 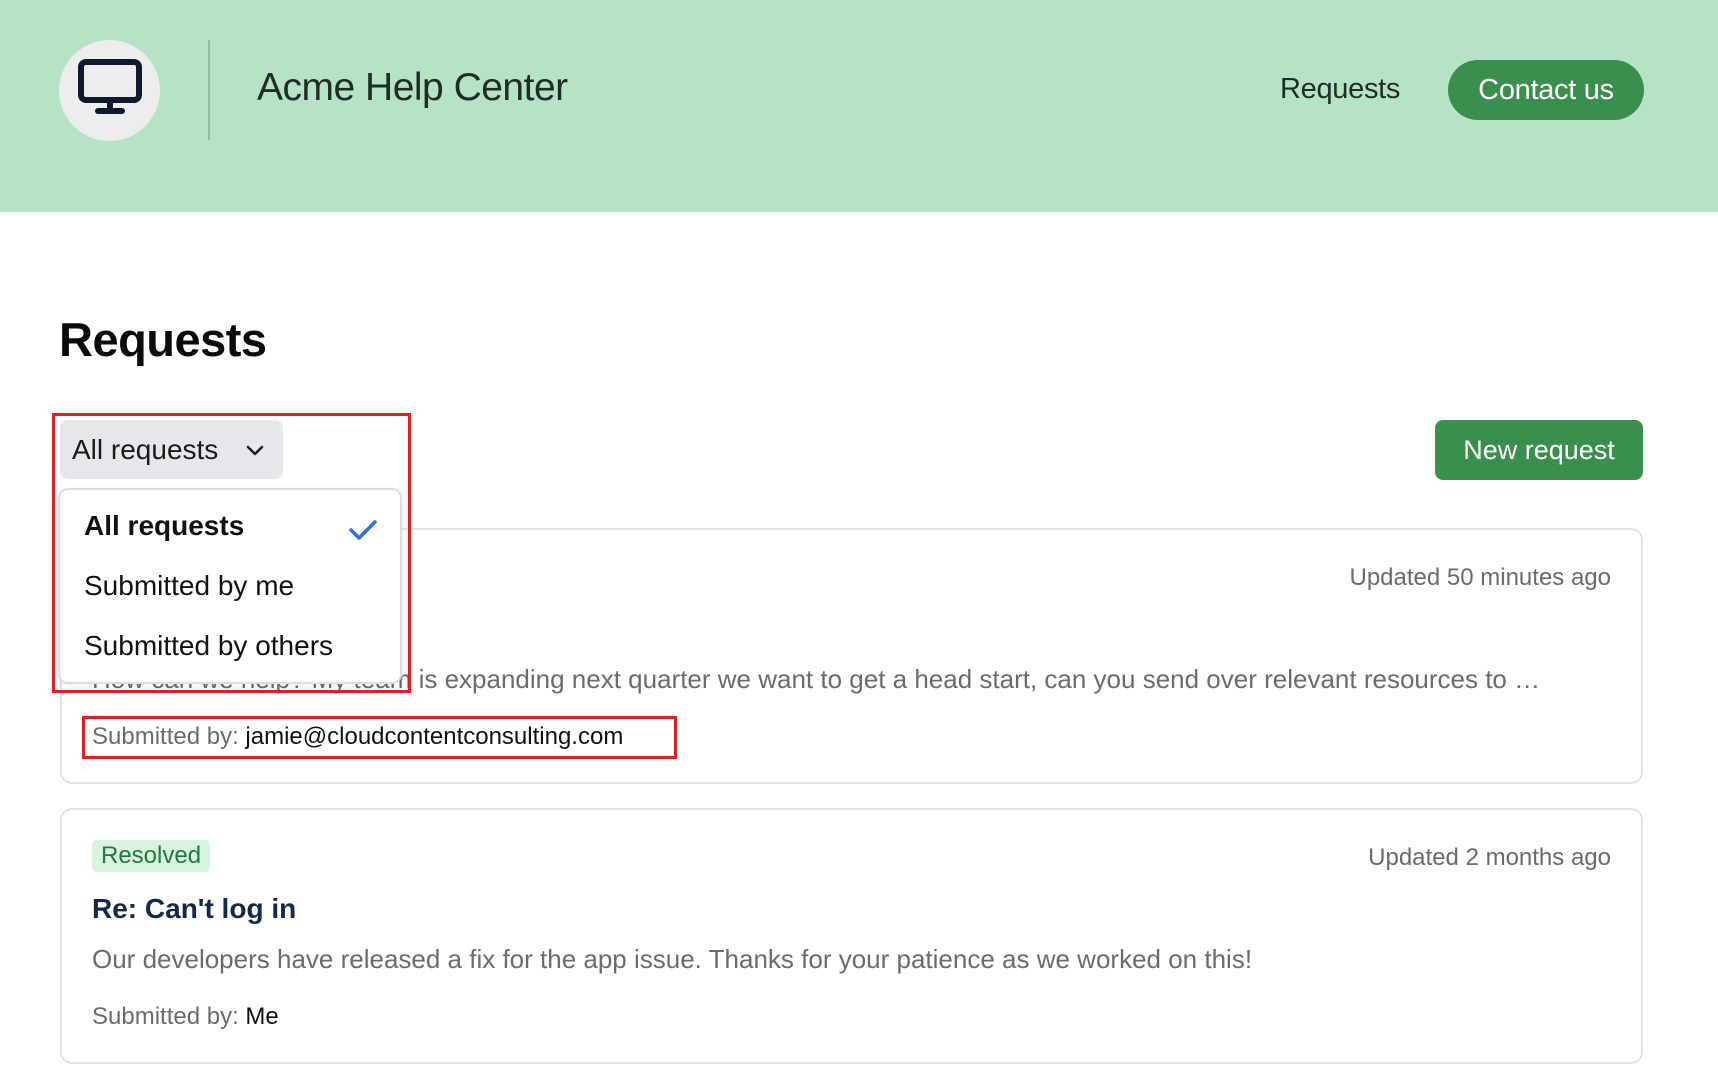 I want to click on monitor-icon, so click(x=110, y=90).